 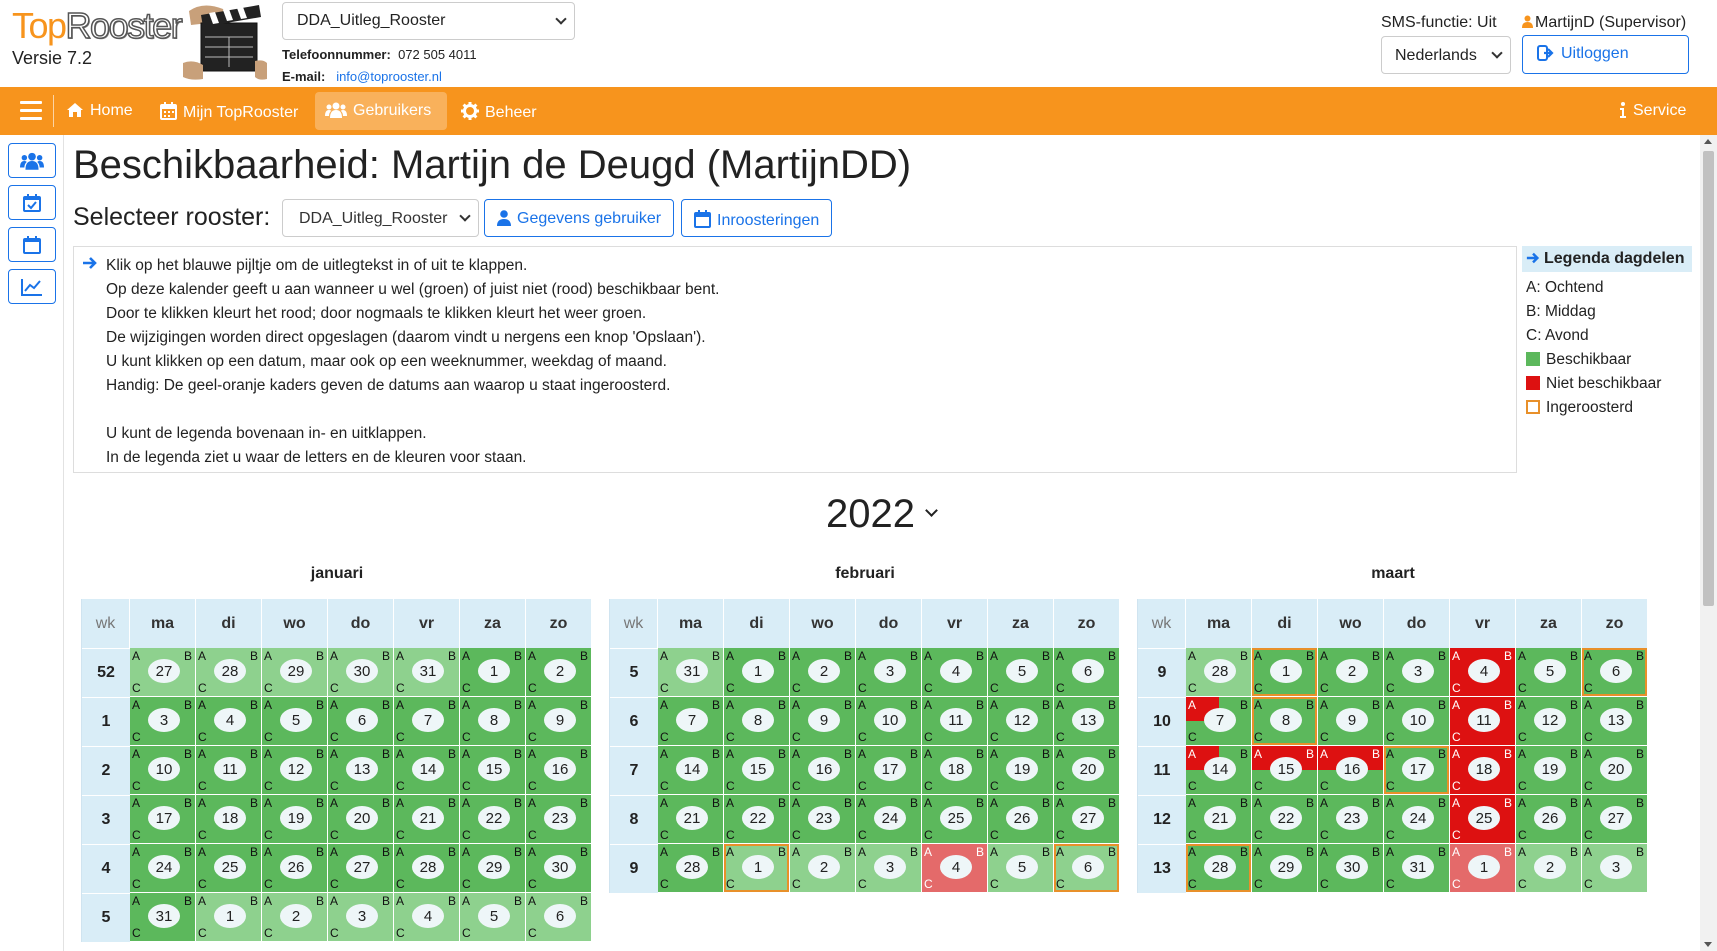 What do you see at coordinates (634, 721) in the screenshot?
I see `week-number: 6` at bounding box center [634, 721].